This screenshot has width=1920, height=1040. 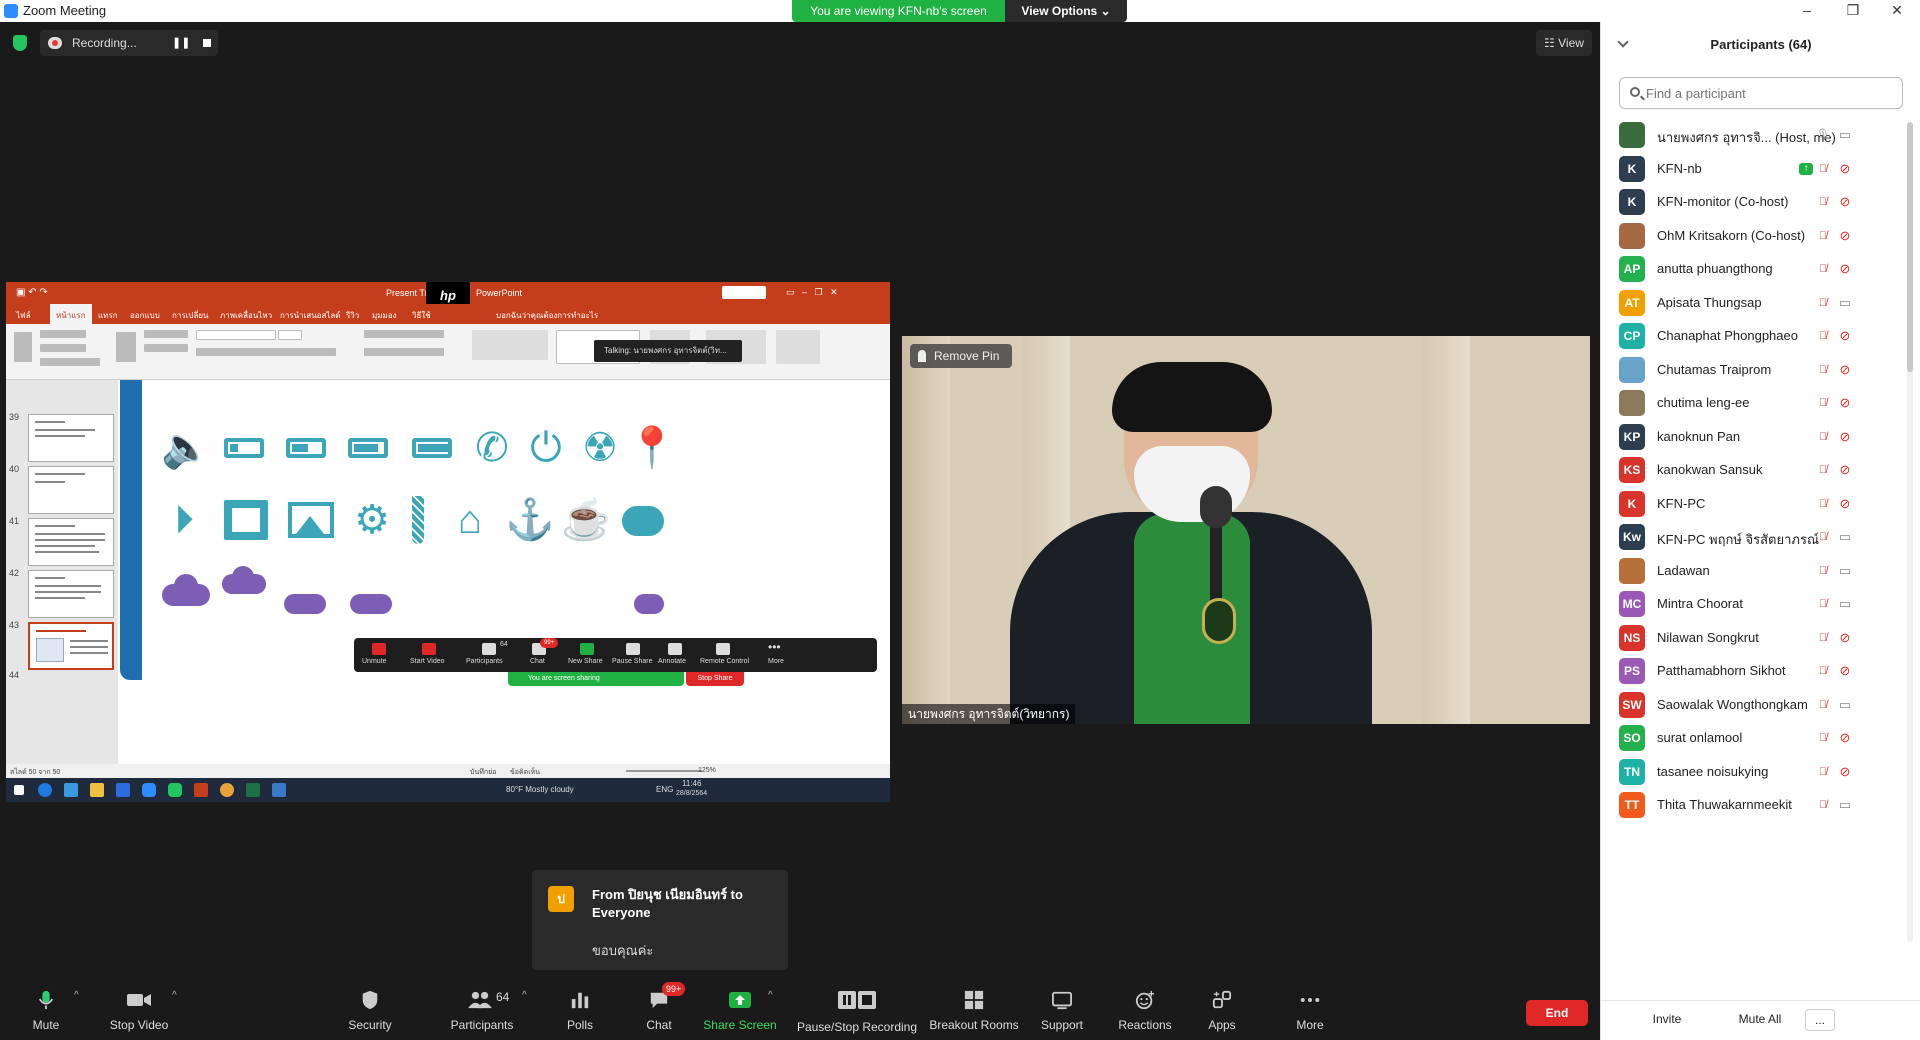 What do you see at coordinates (776, 661) in the screenshot?
I see `share-toolbar-item: More` at bounding box center [776, 661].